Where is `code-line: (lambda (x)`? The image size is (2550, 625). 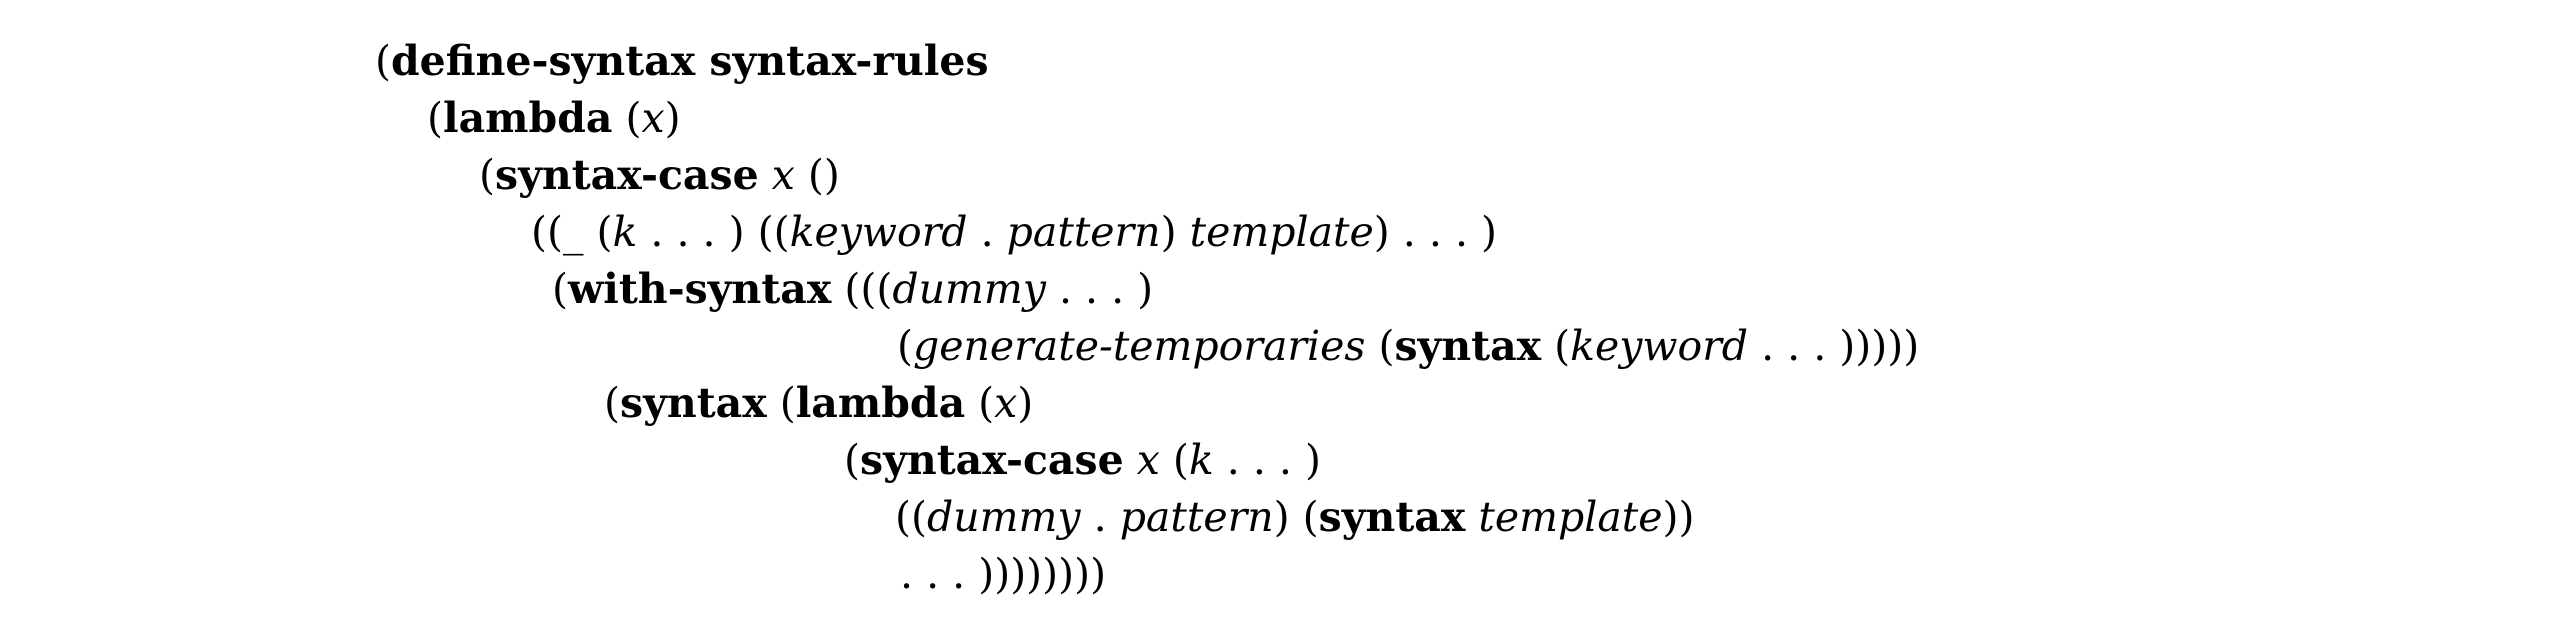
code-line: (lambda (x) is located at coordinates (554, 118).